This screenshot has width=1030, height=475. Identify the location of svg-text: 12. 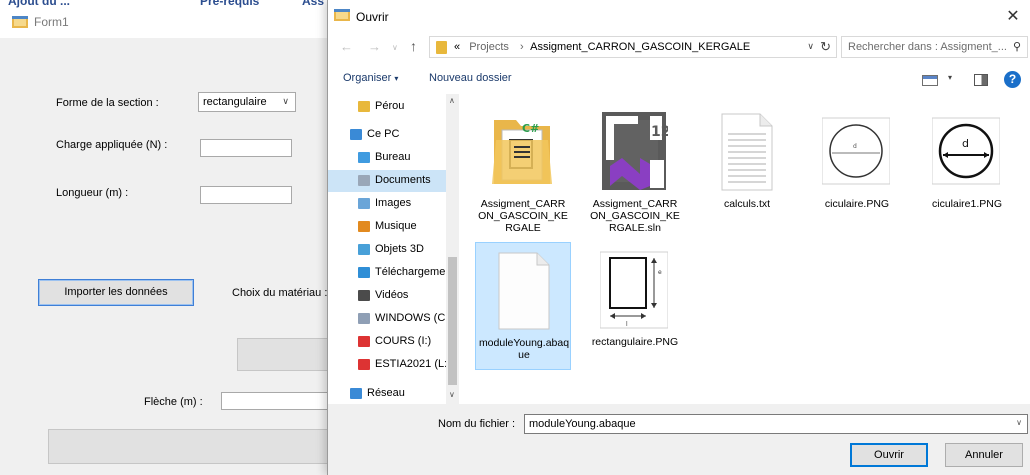
(659, 132).